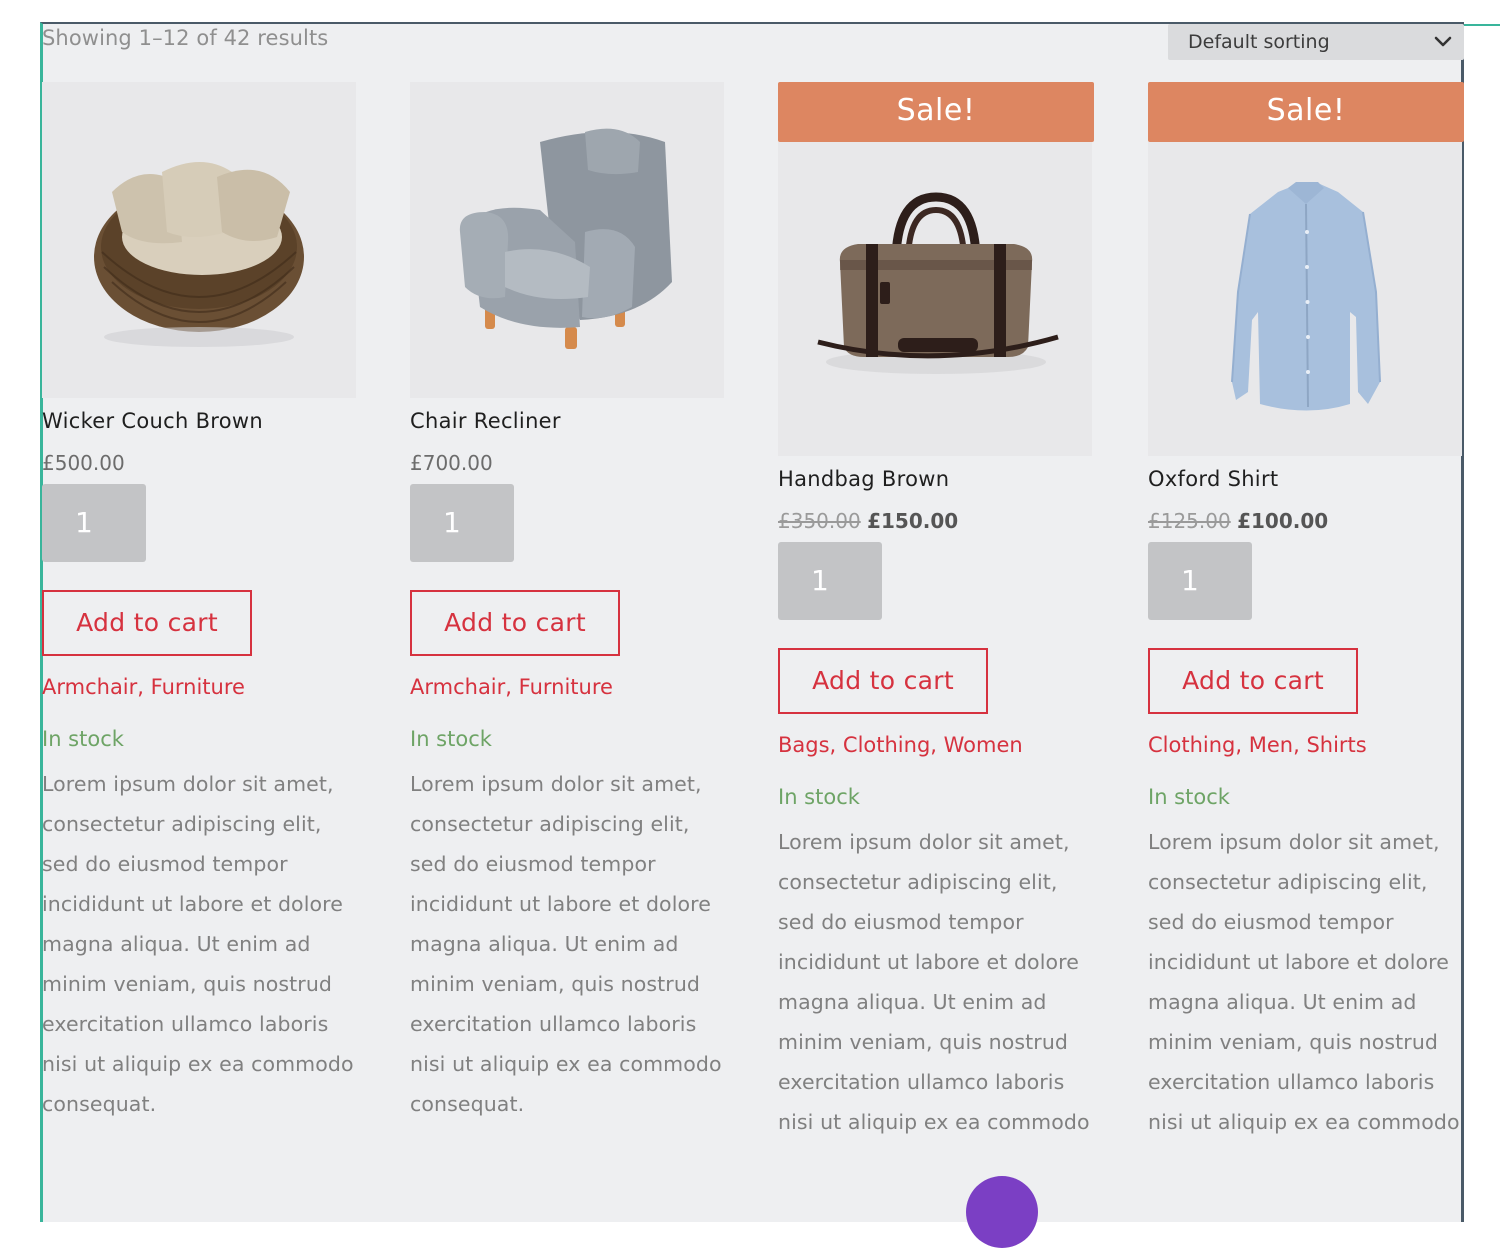 This screenshot has width=1500, height=1248. I want to click on product-title: Handbag Brown, so click(936, 479).